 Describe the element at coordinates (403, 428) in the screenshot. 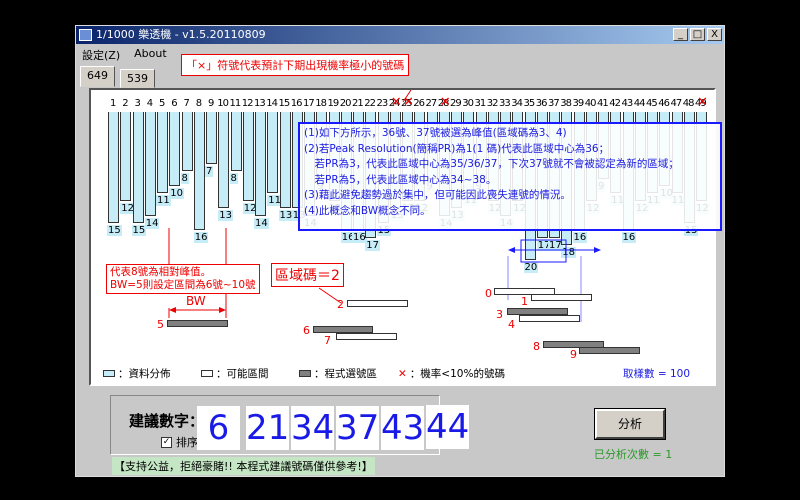

I see `suggested-number: 43` at that location.